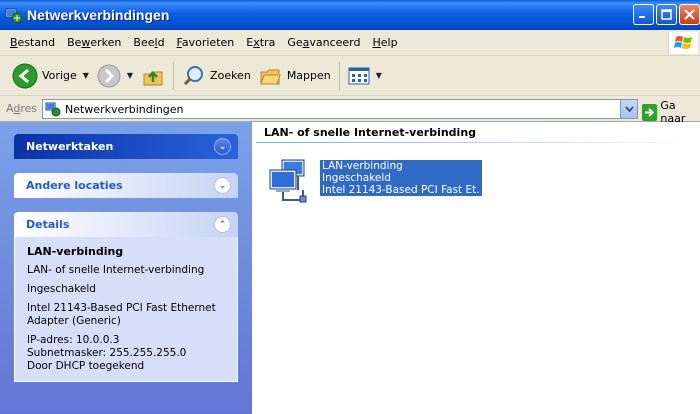 The height and width of the screenshot is (414, 700). I want to click on search-label: Zoeken, so click(230, 75).